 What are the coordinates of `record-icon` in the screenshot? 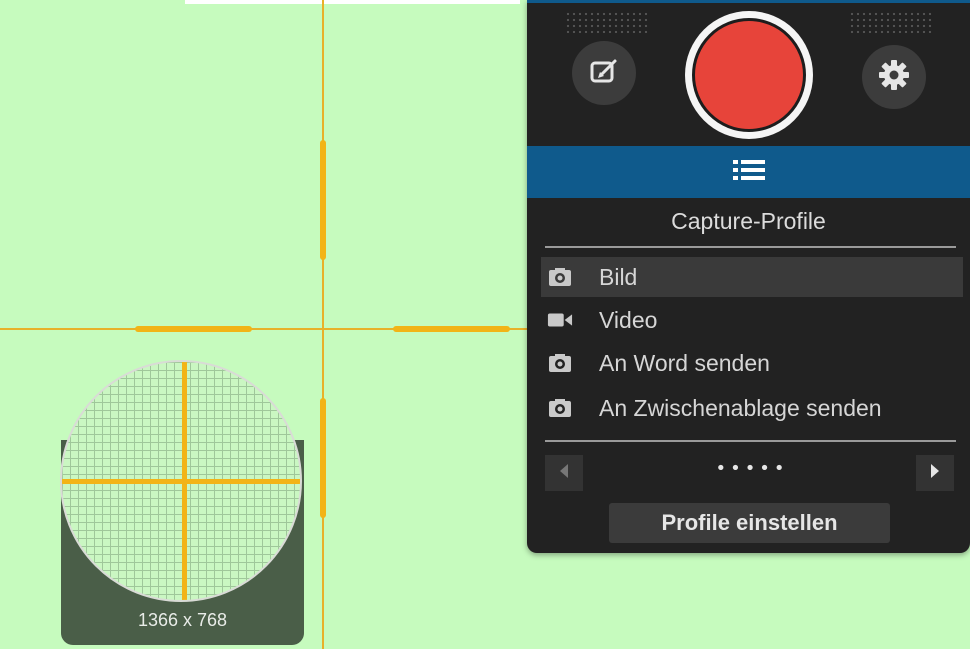 It's located at (749, 75).